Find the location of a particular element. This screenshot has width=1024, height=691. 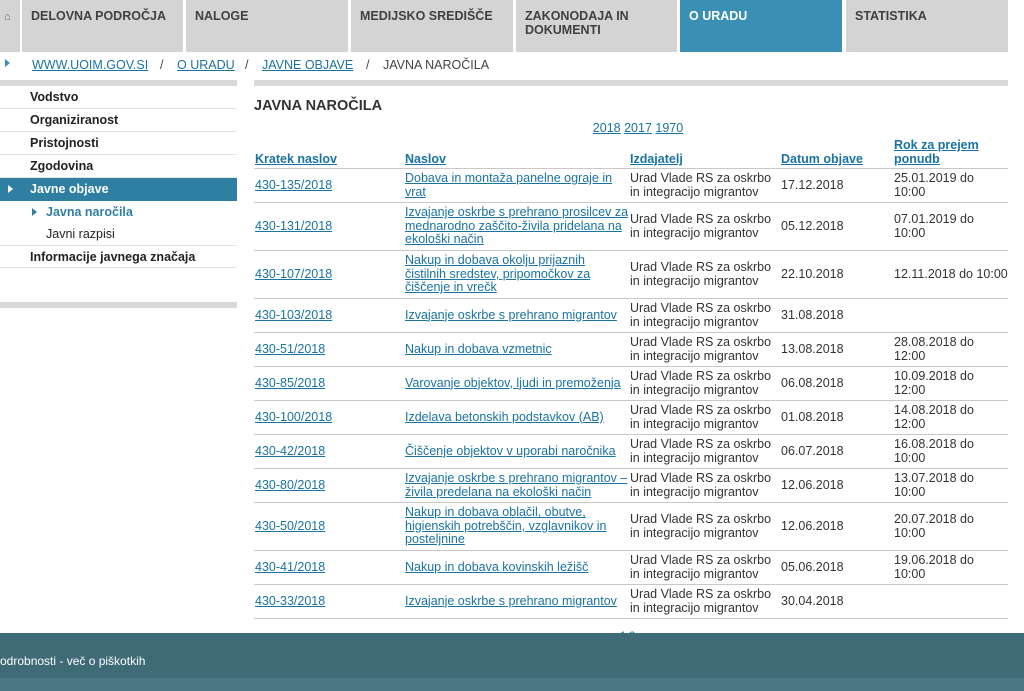

tender-title-link: Nakup in dobava vzmetnic is located at coordinates (478, 349).